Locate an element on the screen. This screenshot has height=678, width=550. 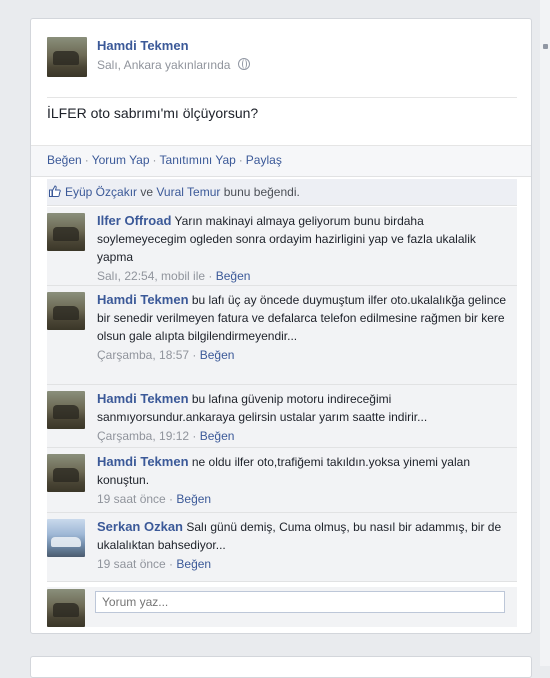
comment-time: Çarşamba, 18:57 is located at coordinates (143, 355).